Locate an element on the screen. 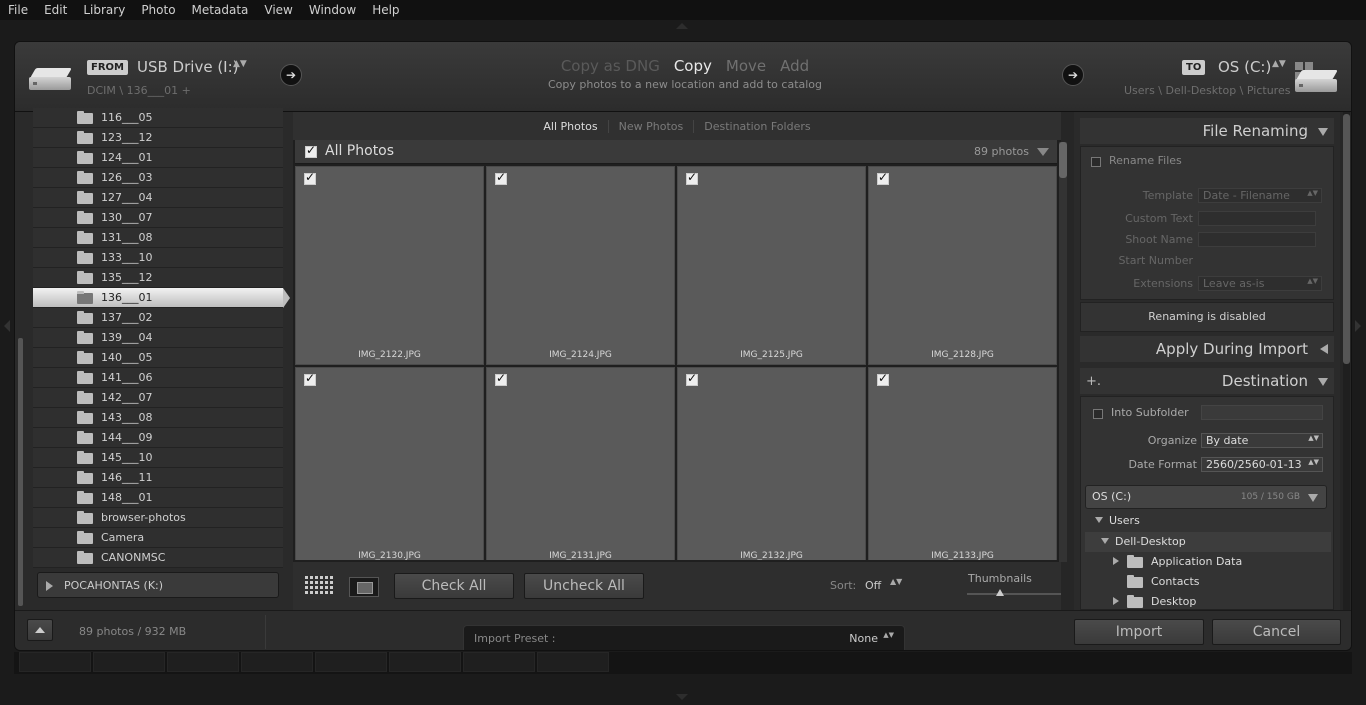 The height and width of the screenshot is (705, 1366). menu-window: Window is located at coordinates (332, 10).